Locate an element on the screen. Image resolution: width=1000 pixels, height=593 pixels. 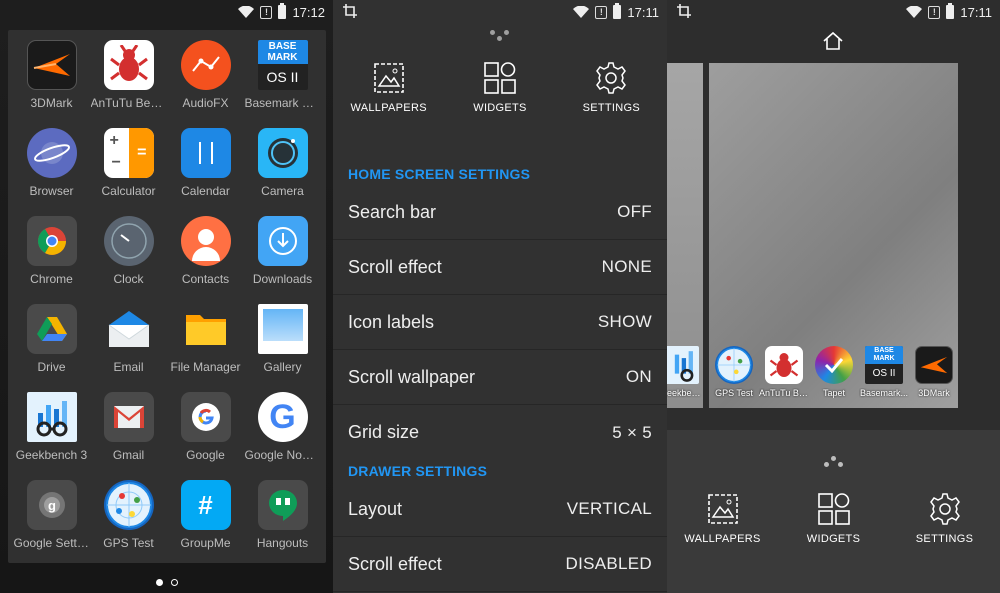
app-label: File Manager is located at coordinates (205, 367).